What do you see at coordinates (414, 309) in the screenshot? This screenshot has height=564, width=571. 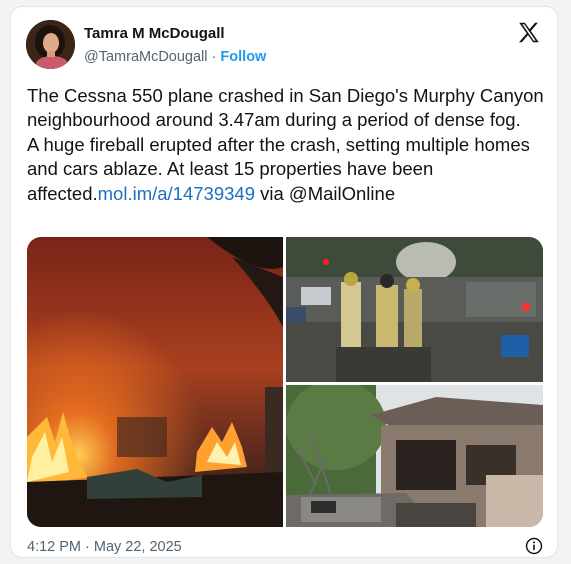 I see `photo-firefighters` at bounding box center [414, 309].